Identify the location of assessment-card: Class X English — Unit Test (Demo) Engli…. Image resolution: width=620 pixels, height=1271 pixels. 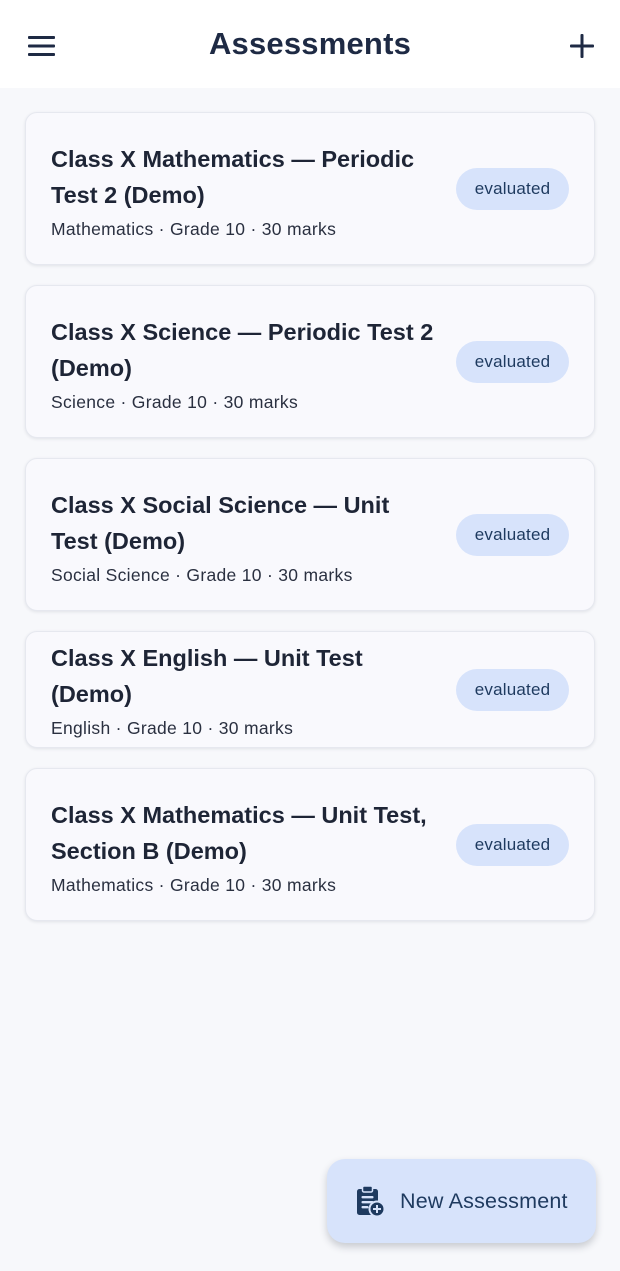
(310, 689).